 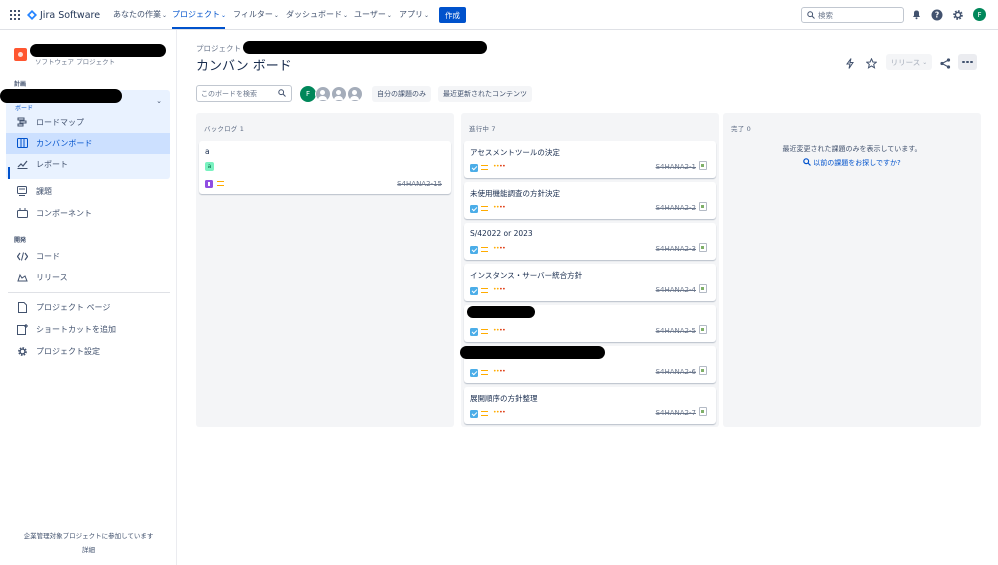 What do you see at coordinates (676, 331) in the screenshot?
I see `issue-key: S4HANA2-5` at bounding box center [676, 331].